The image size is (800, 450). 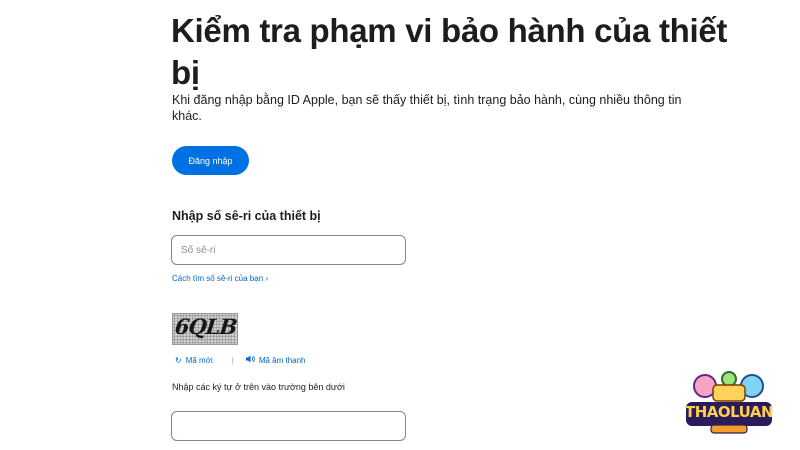 I want to click on thaoluan-logo: THAOLUAN, so click(x=729, y=405).